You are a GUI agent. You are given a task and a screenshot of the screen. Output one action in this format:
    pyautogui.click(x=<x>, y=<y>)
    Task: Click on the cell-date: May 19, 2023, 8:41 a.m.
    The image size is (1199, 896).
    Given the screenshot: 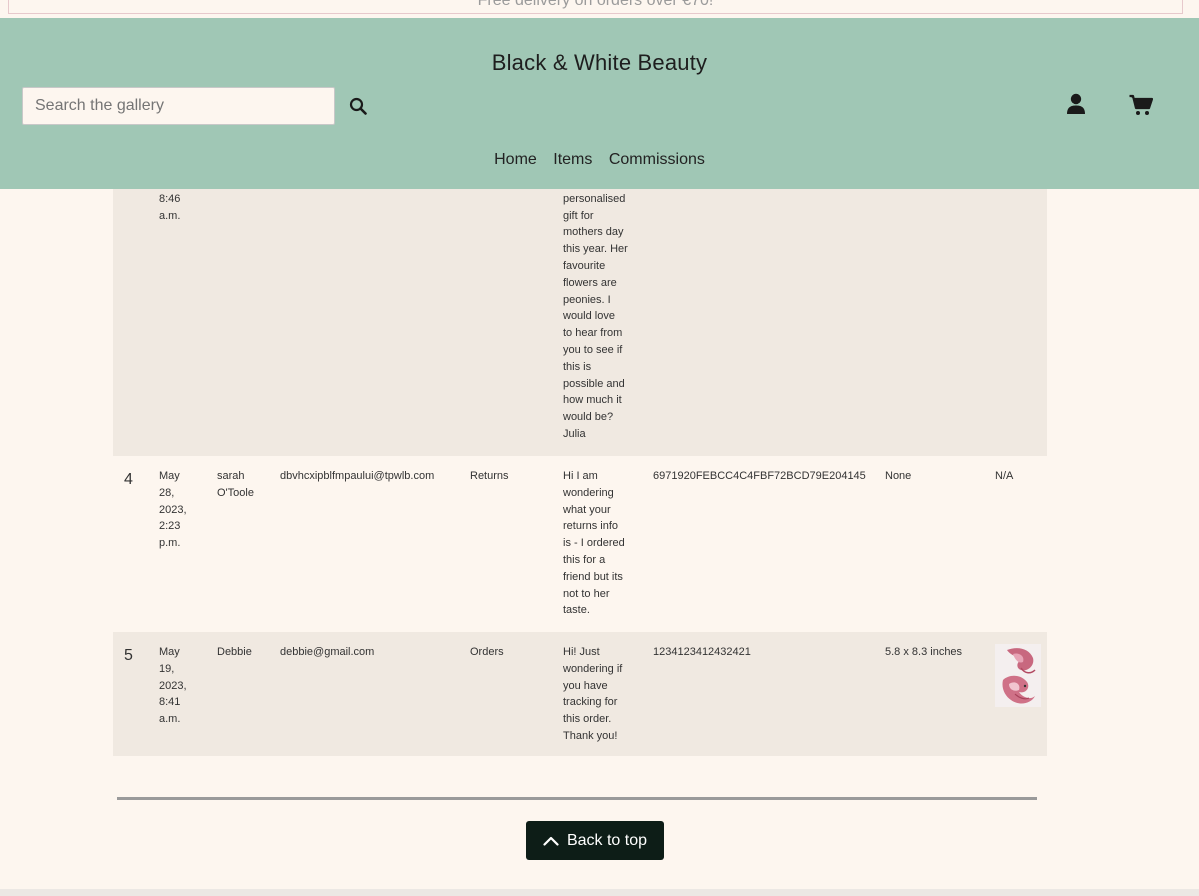 What is the action you would take?
    pyautogui.click(x=173, y=686)
    